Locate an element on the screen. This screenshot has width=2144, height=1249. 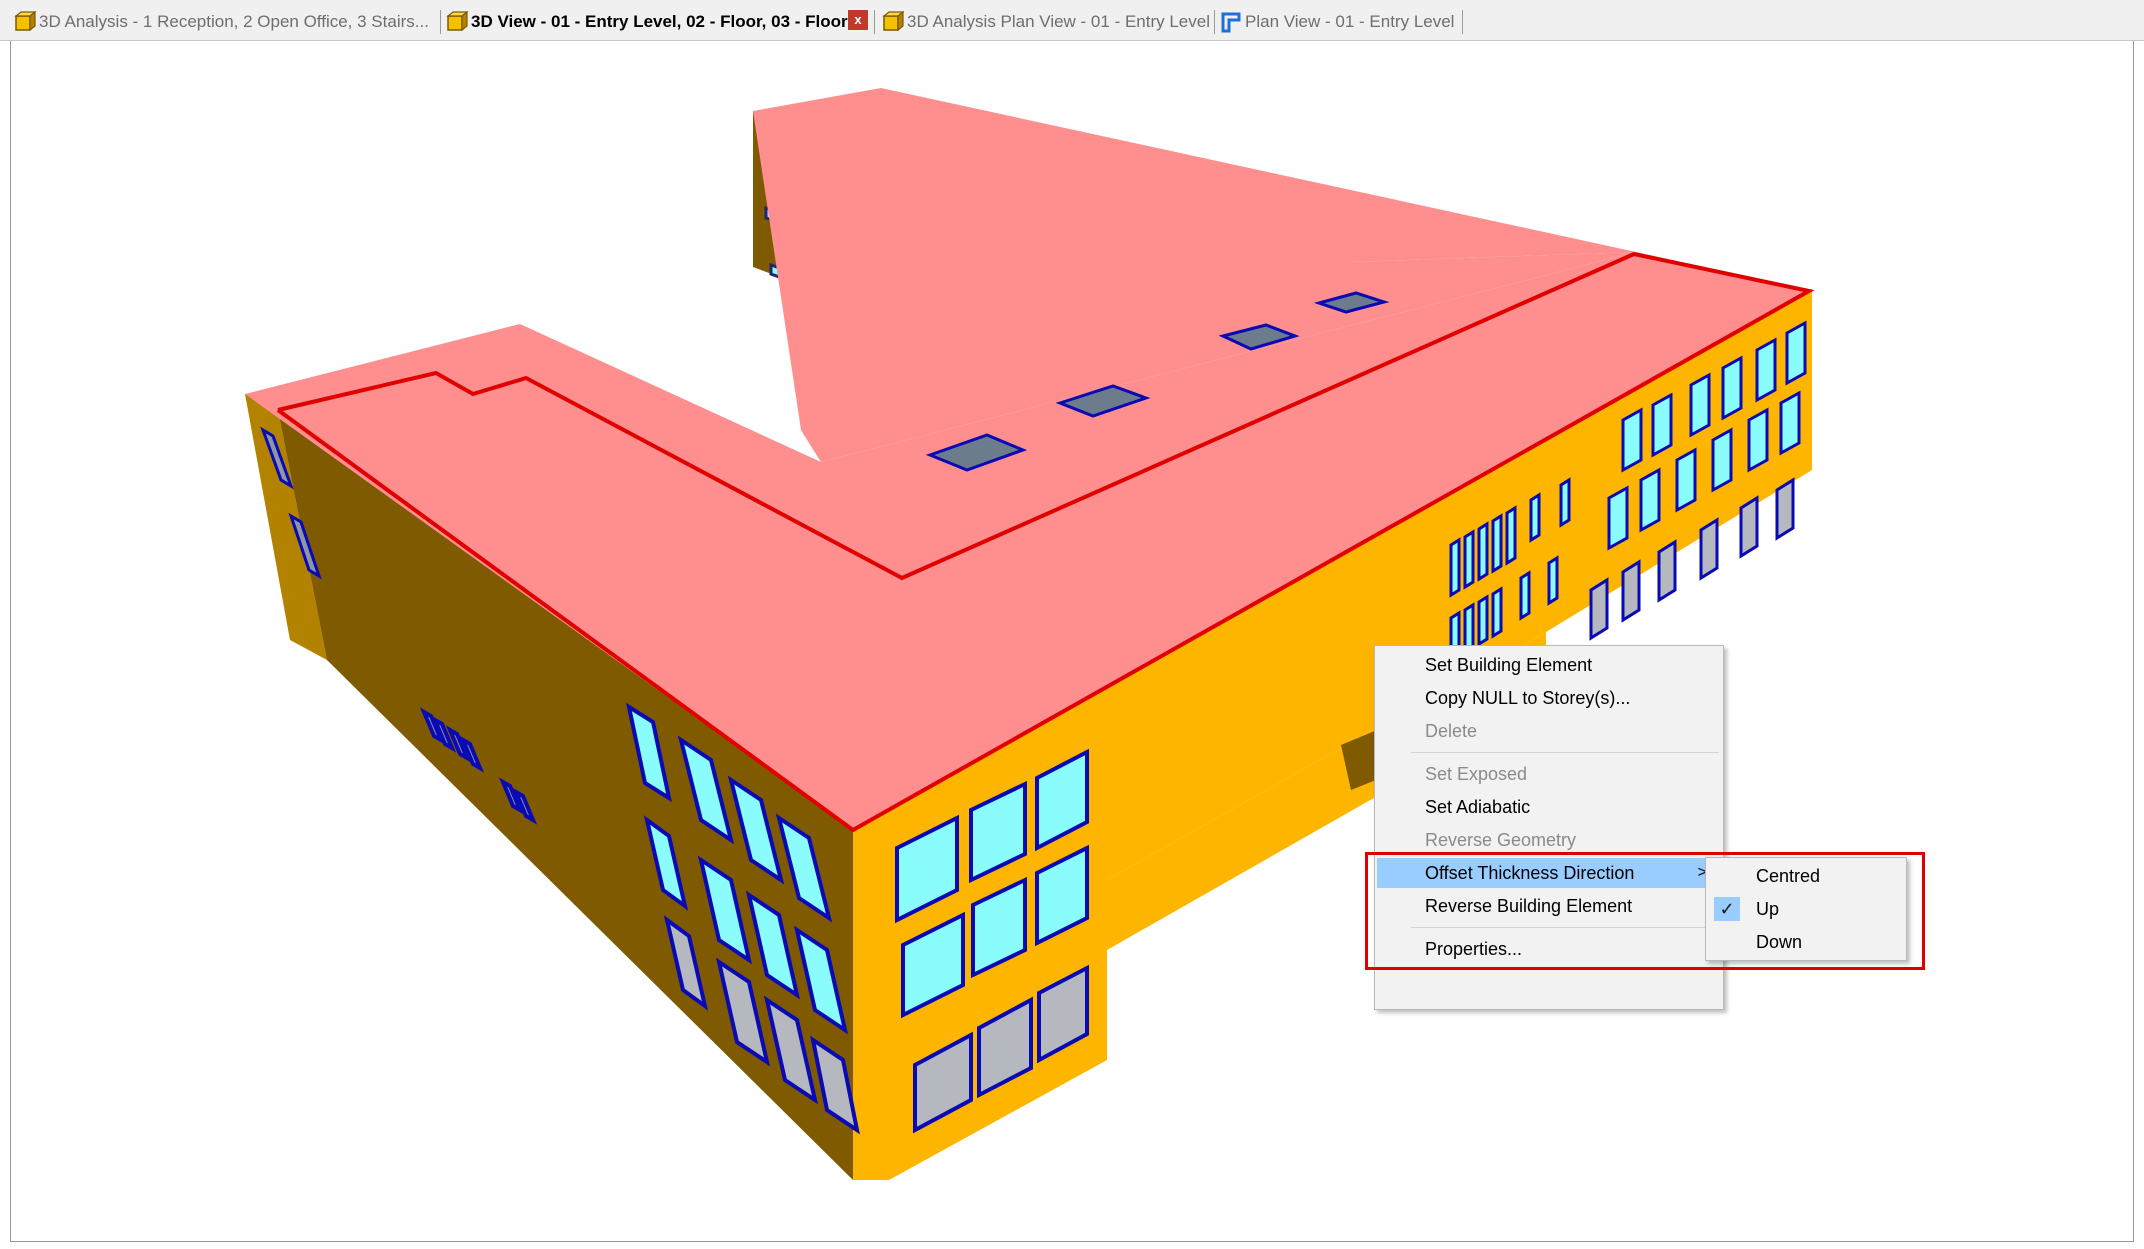
close-icon: x is located at coordinates (858, 19).